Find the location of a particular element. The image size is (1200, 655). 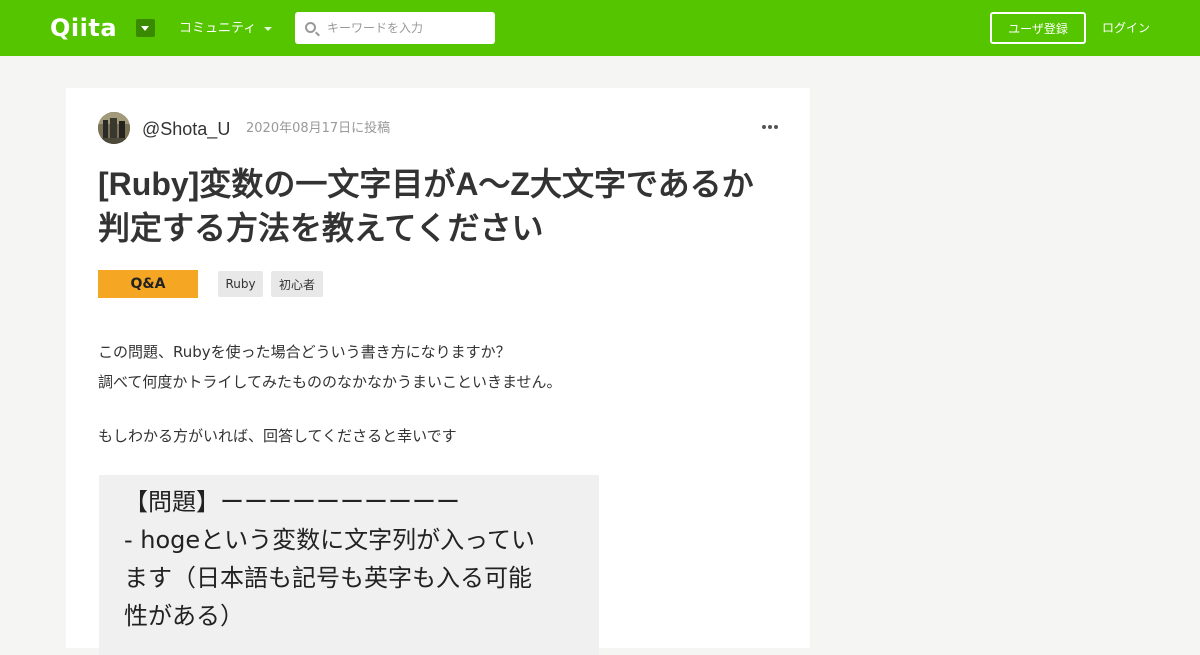

problem-line: - hogeという変数に文字列が入ってい is located at coordinates (329, 540).